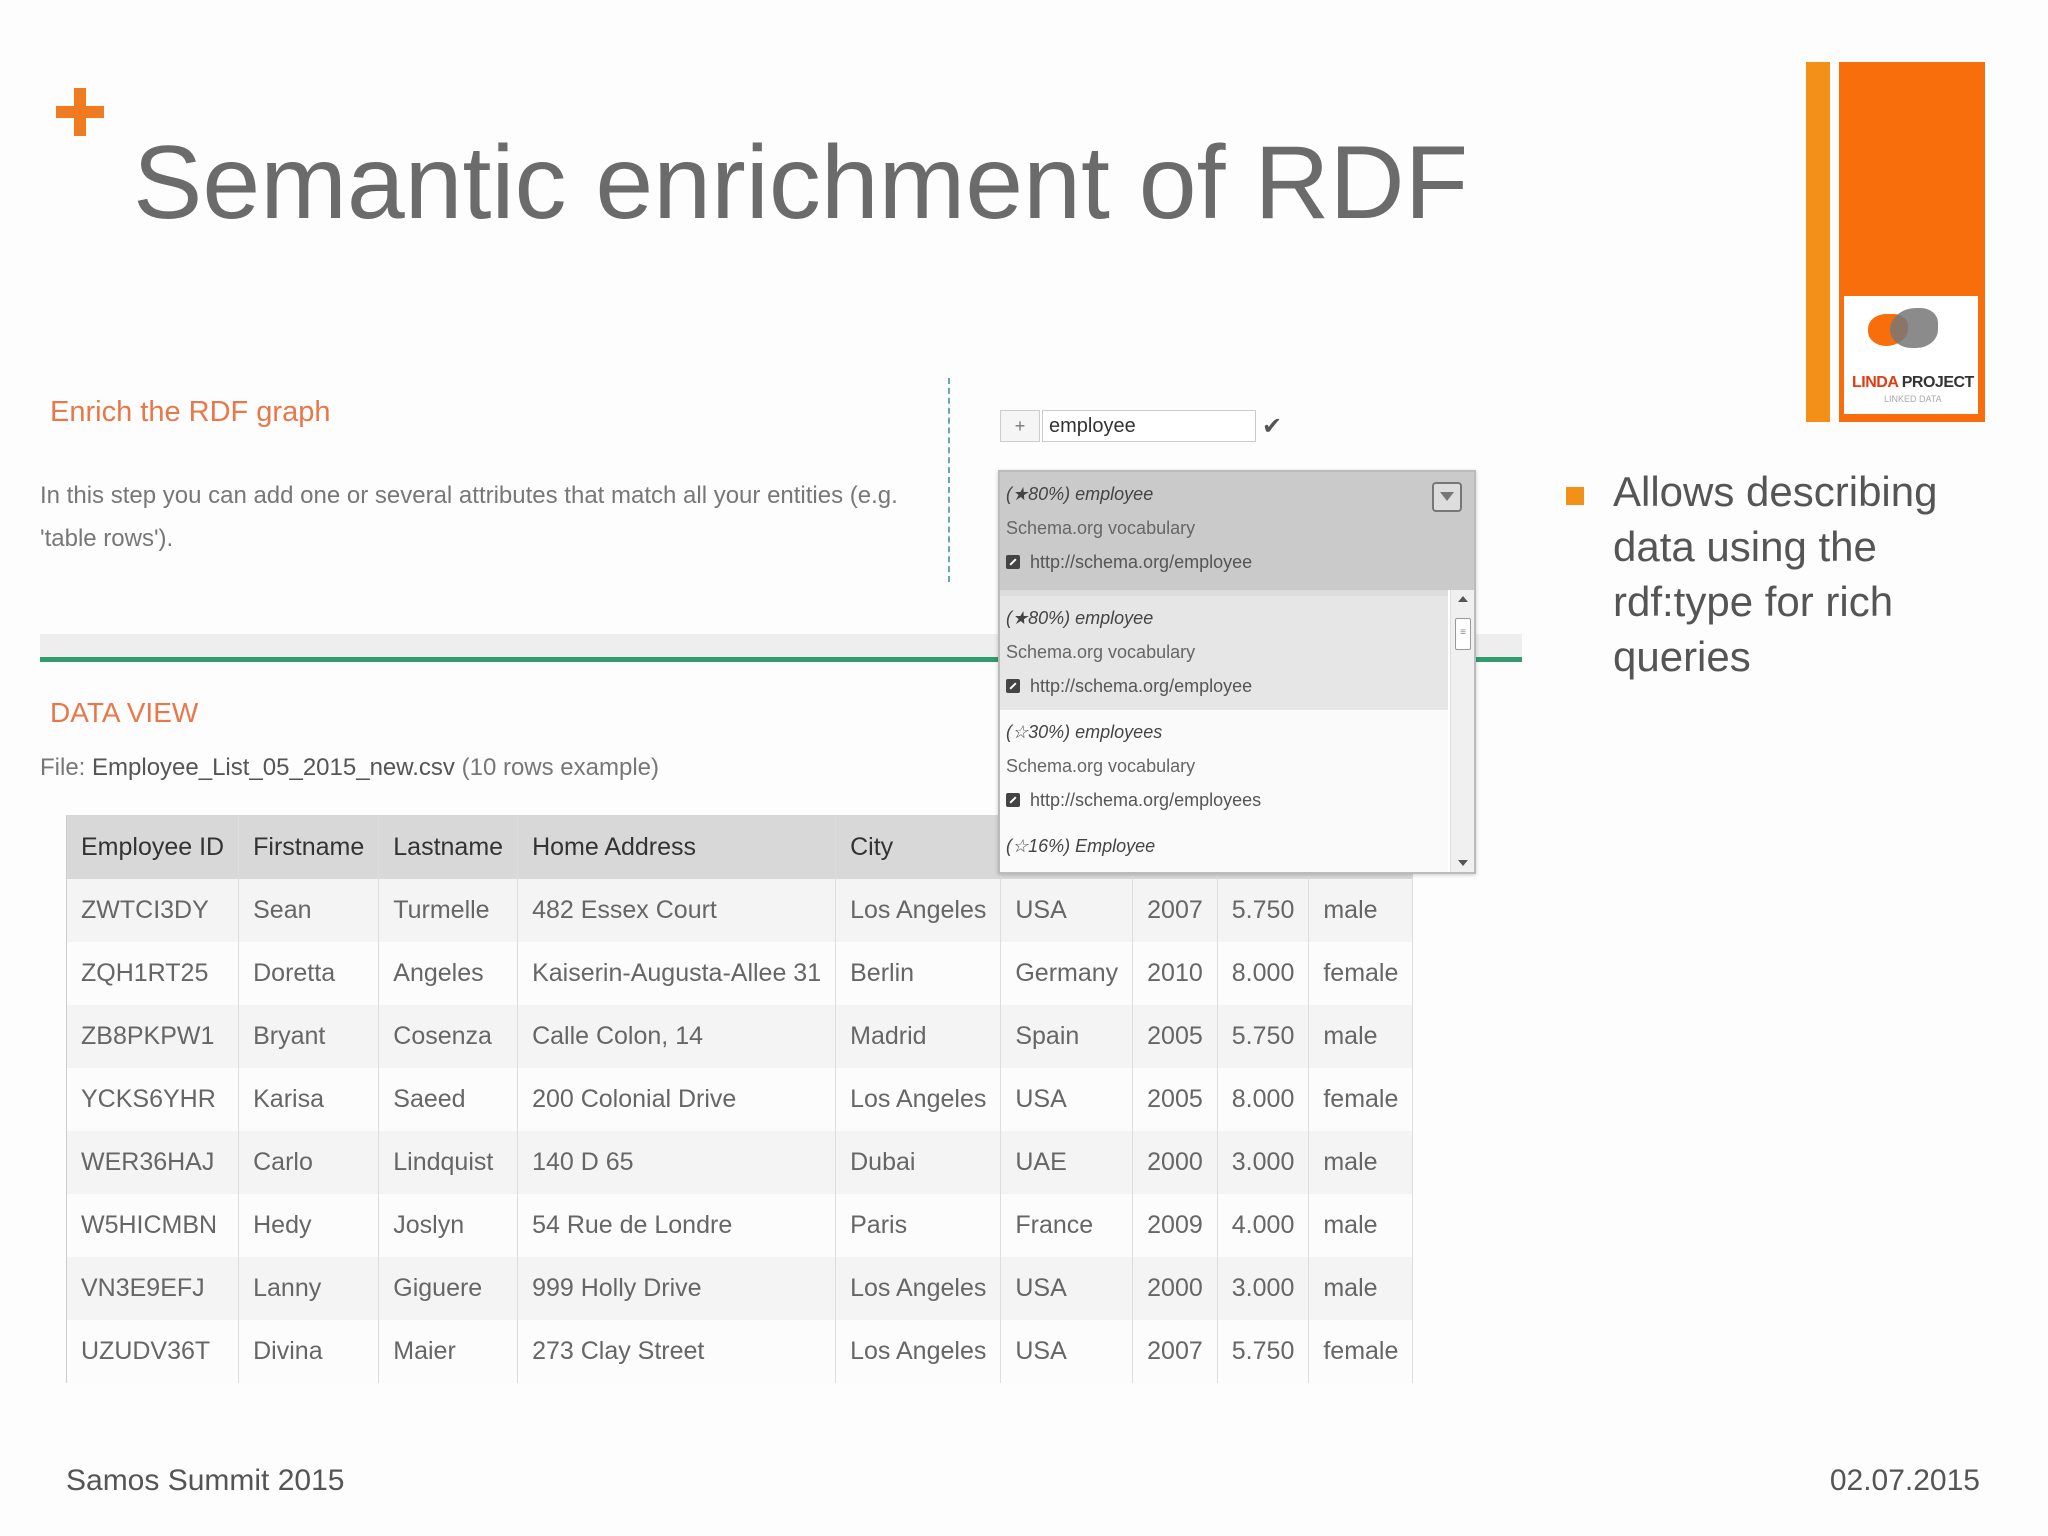 The height and width of the screenshot is (1536, 2048). What do you see at coordinates (448, 1288) in the screenshot?
I see `table-cell: Giguere` at bounding box center [448, 1288].